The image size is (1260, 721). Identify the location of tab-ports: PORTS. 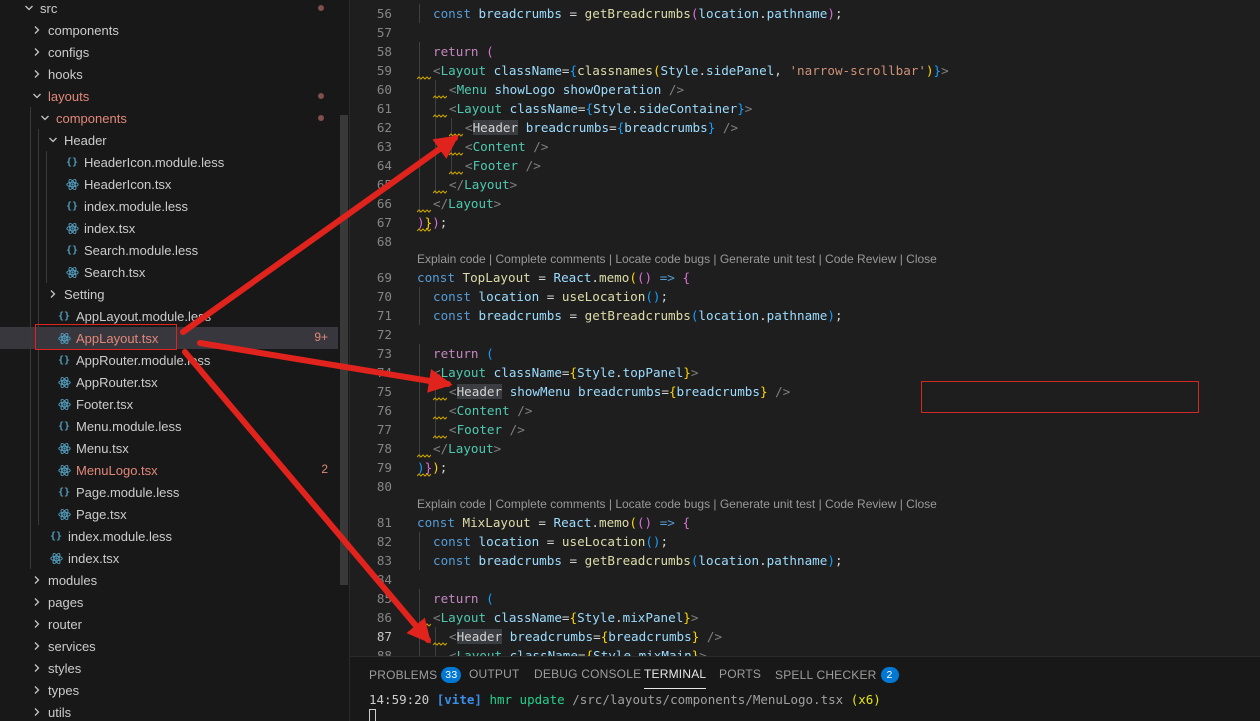
(740, 674).